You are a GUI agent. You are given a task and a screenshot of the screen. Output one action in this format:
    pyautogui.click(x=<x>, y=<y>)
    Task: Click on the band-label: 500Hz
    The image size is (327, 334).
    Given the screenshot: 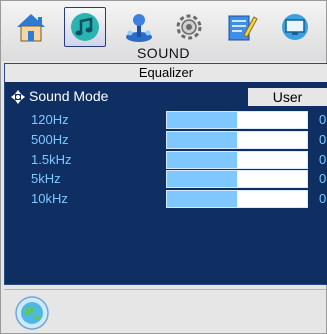 What is the action you would take?
    pyautogui.click(x=50, y=139)
    